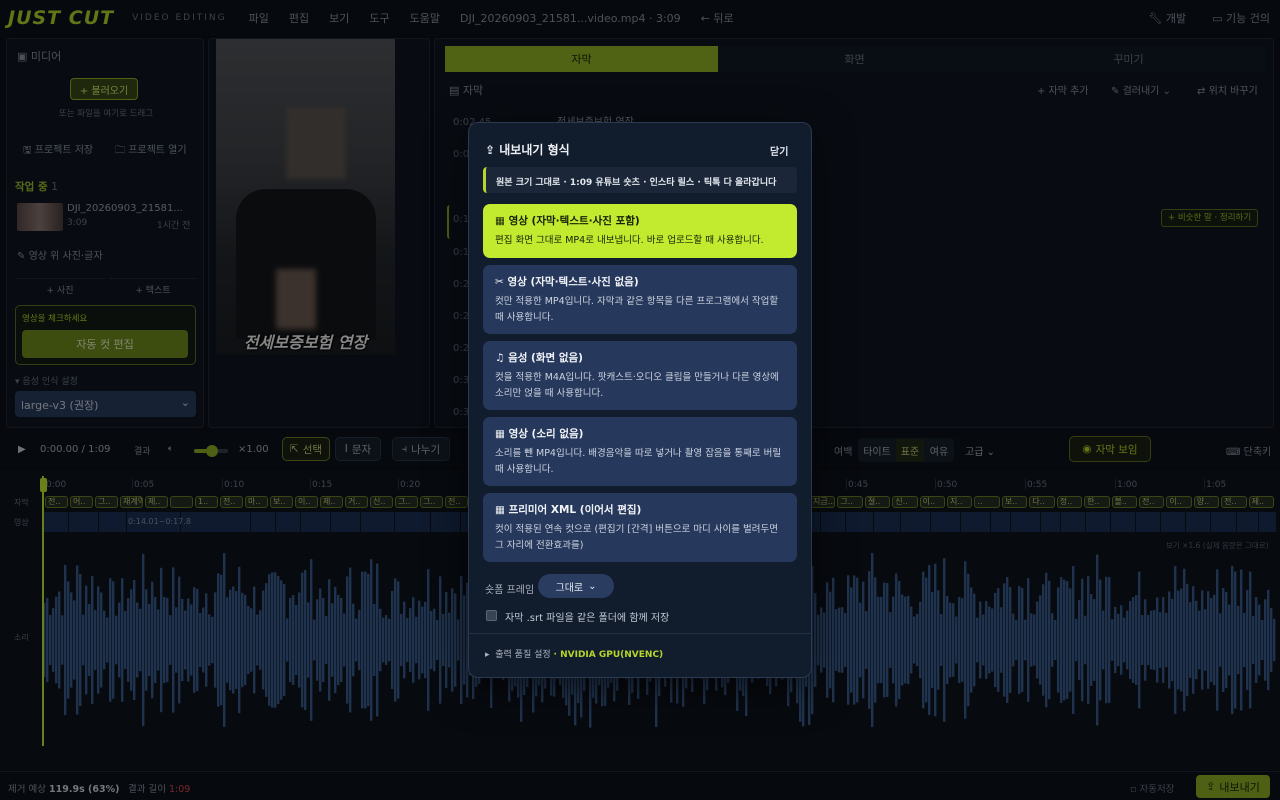  I want to click on frame-select: 그대로 ⌄, so click(576, 586).